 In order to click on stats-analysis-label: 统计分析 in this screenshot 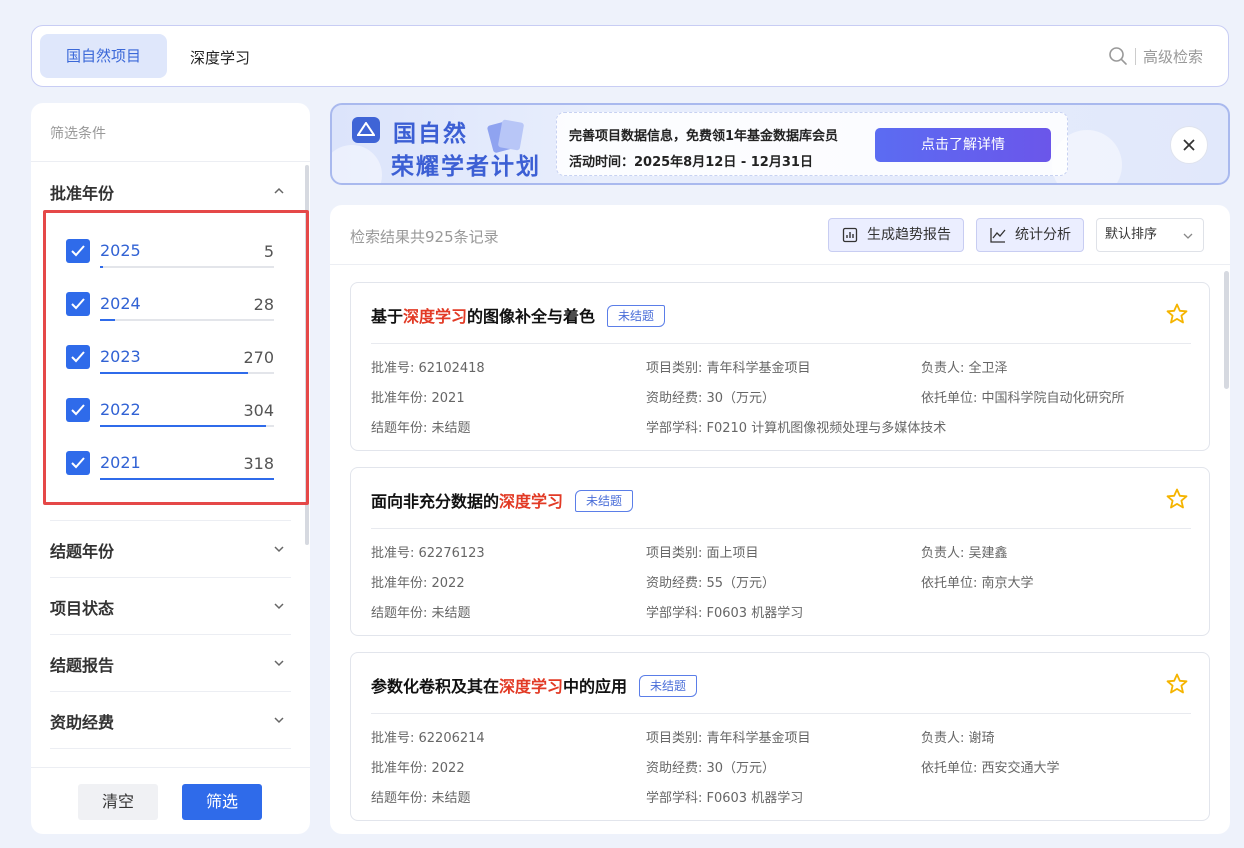, I will do `click(1043, 235)`.